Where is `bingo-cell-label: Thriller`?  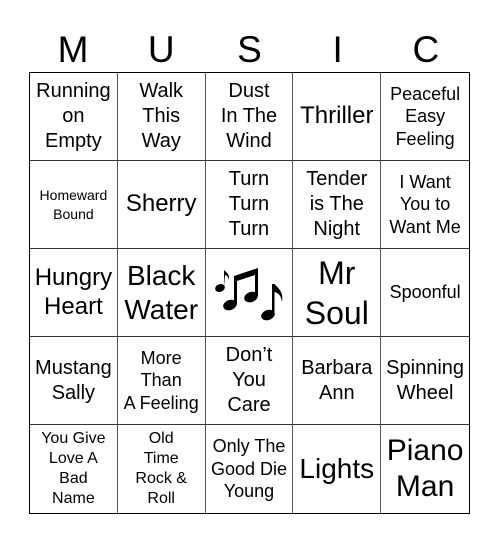
bingo-cell-label: Thriller is located at coordinates (337, 116).